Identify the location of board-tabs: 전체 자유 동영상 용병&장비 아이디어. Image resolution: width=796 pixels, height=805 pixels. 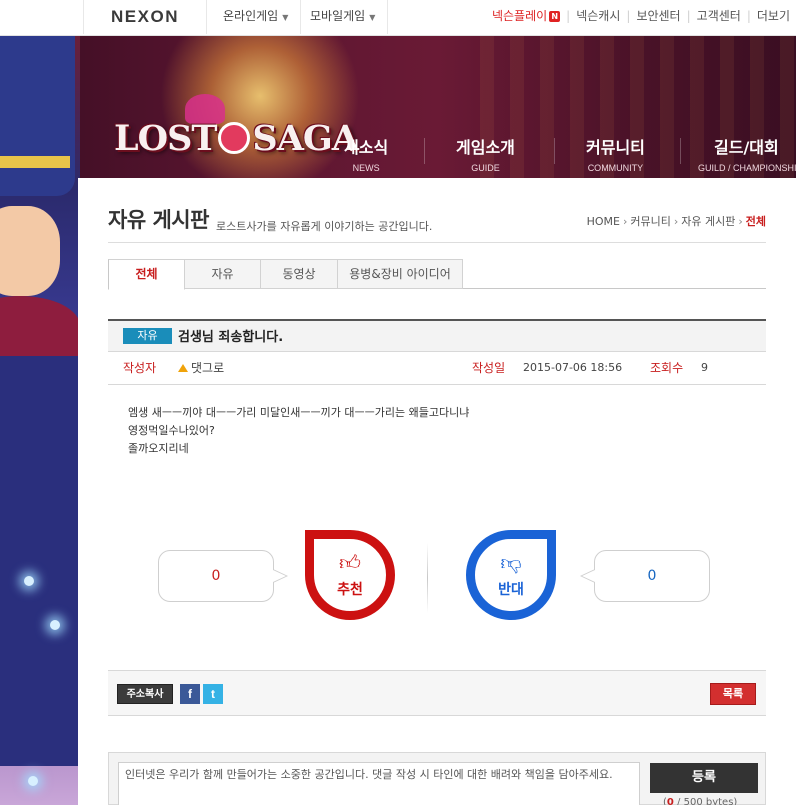
(437, 274).